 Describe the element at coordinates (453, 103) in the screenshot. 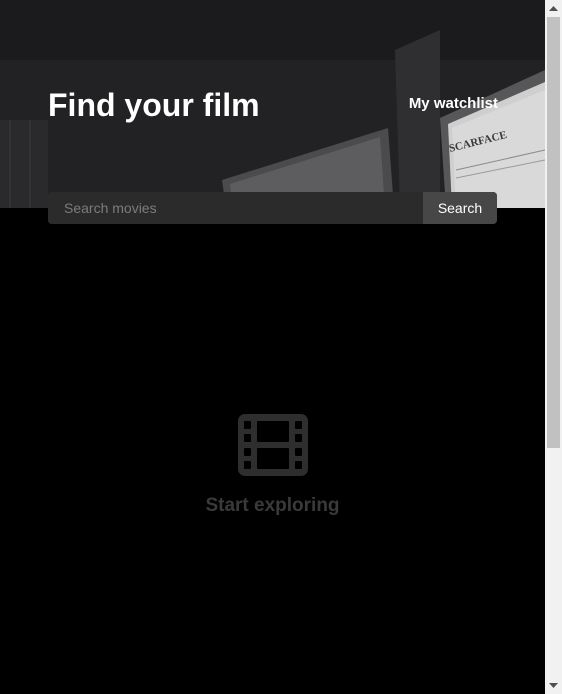

I see `my-watchlist-link: My watchlist` at that location.